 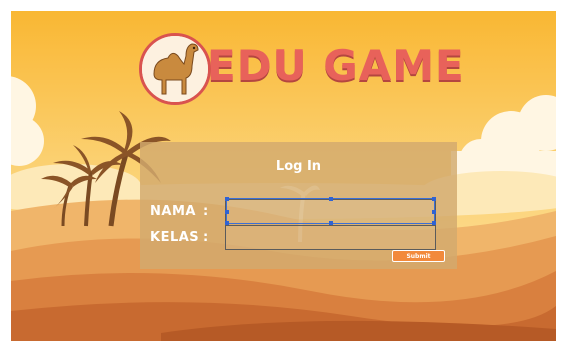 What do you see at coordinates (173, 211) in the screenshot?
I see `nama-label: NAMA` at bounding box center [173, 211].